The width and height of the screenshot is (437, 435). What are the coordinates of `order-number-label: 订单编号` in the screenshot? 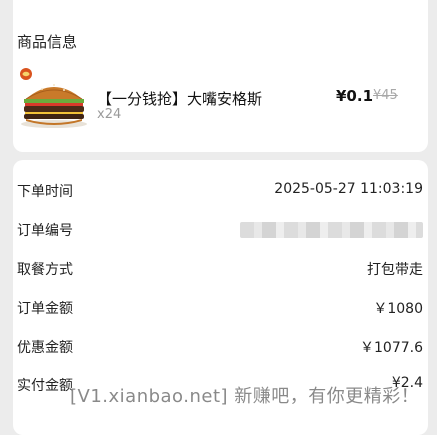 It's located at (45, 231).